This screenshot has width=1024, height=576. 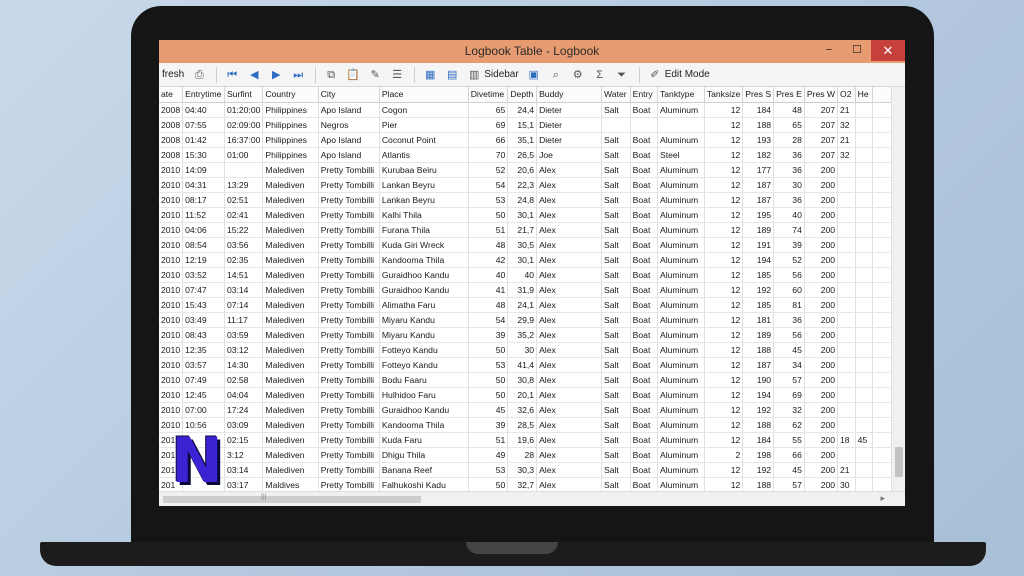 What do you see at coordinates (424, 365) in the screenshot?
I see `table-cell: Fotteyo Kandu` at bounding box center [424, 365].